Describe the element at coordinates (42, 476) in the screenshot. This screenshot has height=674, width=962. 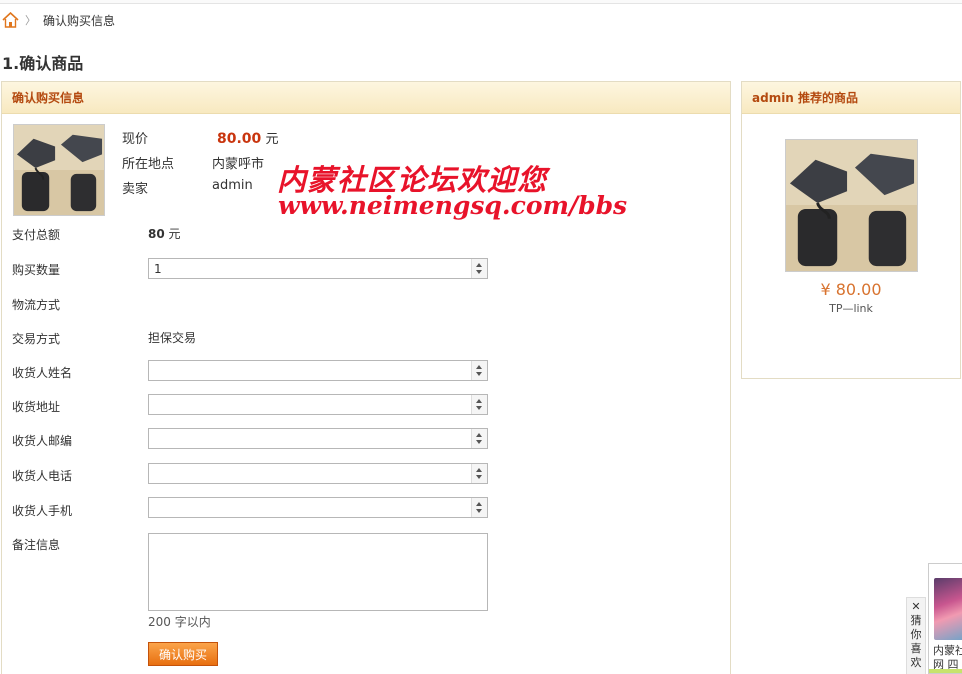
I see `receiver-phone-label: 收货人电话` at that location.